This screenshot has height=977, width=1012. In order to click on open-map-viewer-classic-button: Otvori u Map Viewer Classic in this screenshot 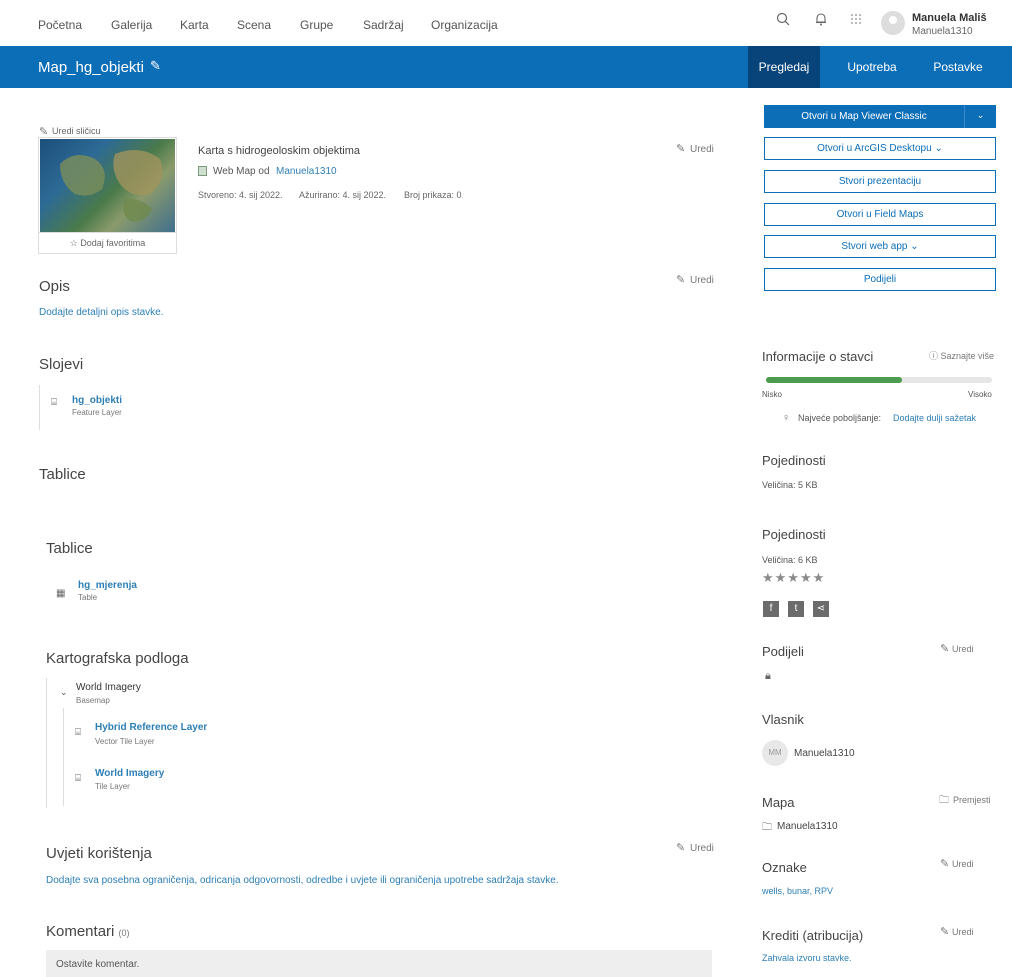, I will do `click(864, 116)`.